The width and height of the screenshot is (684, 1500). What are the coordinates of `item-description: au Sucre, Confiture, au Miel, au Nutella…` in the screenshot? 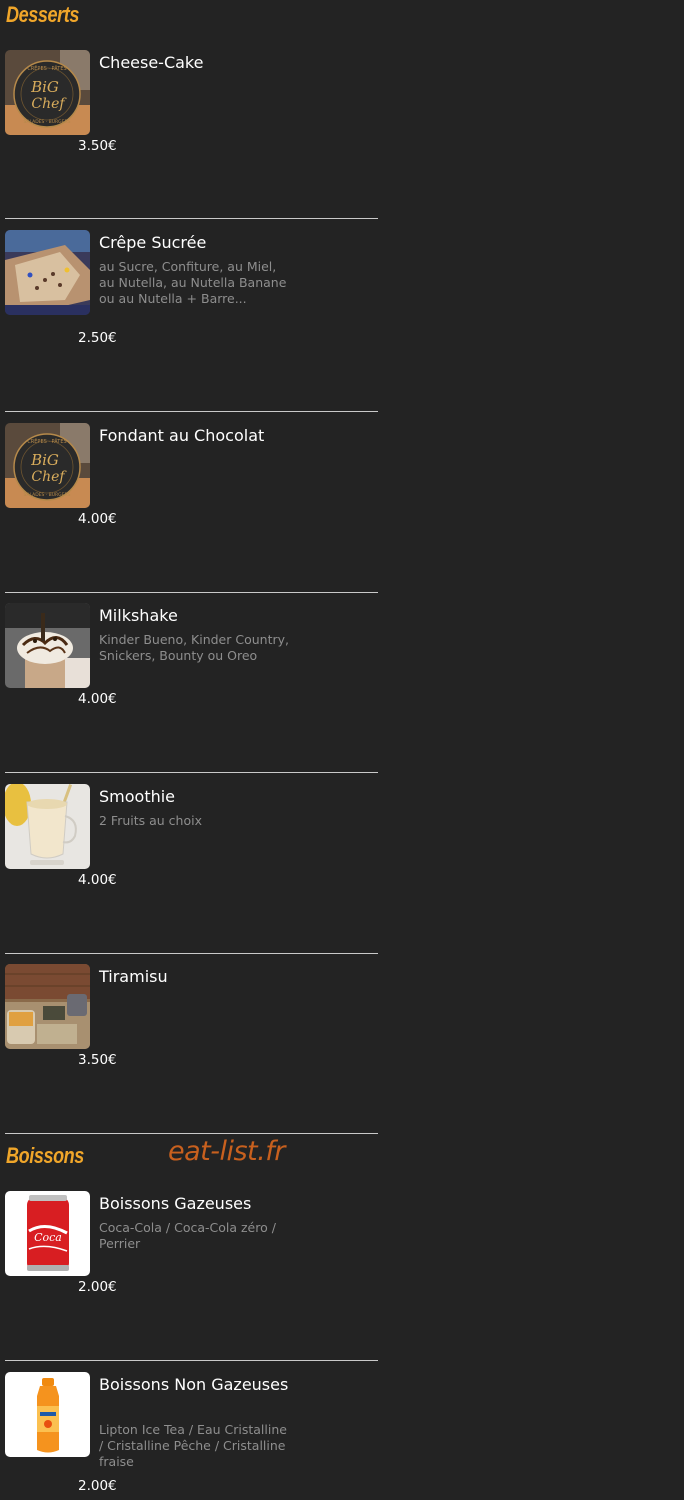 It's located at (193, 282).